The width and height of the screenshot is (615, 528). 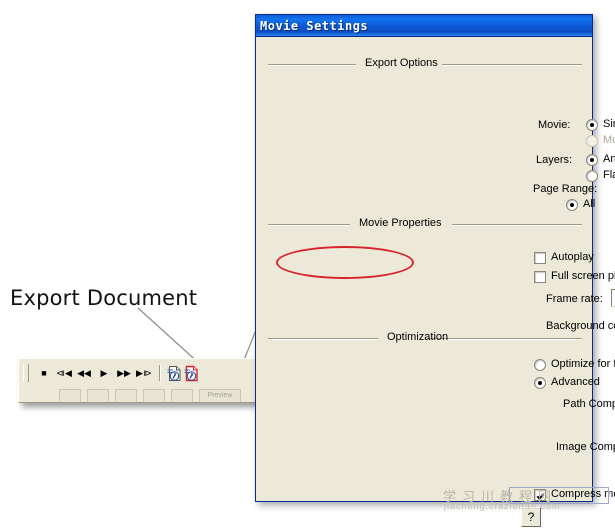 I want to click on dialog-titlebar: Movie Settings, so click(x=424, y=26).